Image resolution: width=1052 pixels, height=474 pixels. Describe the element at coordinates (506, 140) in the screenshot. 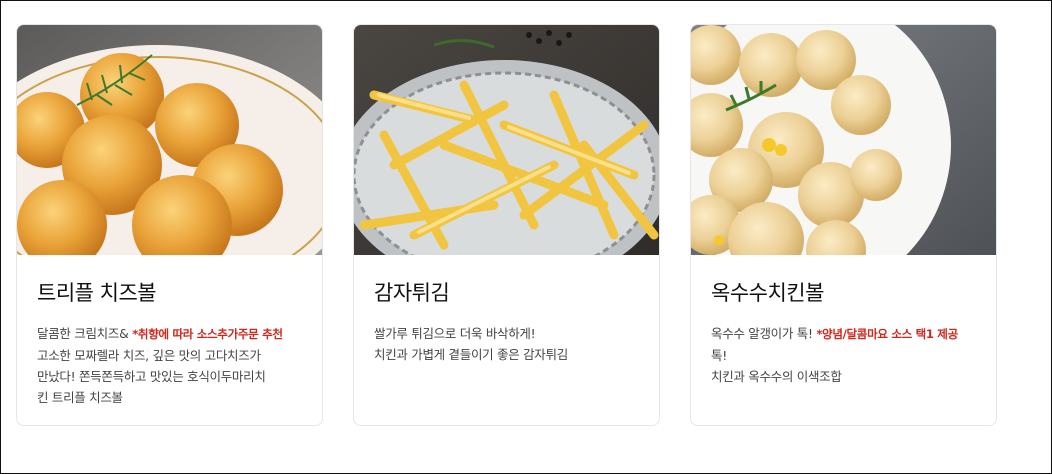

I see `french-fries-image` at that location.